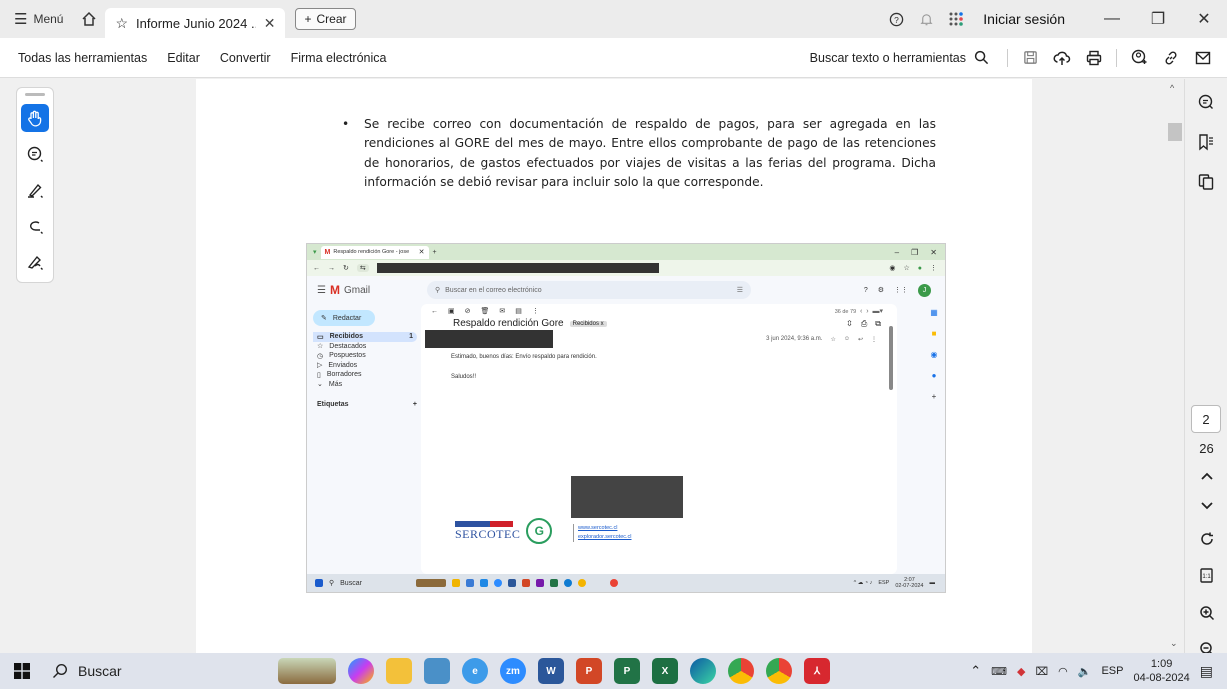 This screenshot has width=1227, height=689. What do you see at coordinates (1171, 58) in the screenshot?
I see `link-icon` at bounding box center [1171, 58].